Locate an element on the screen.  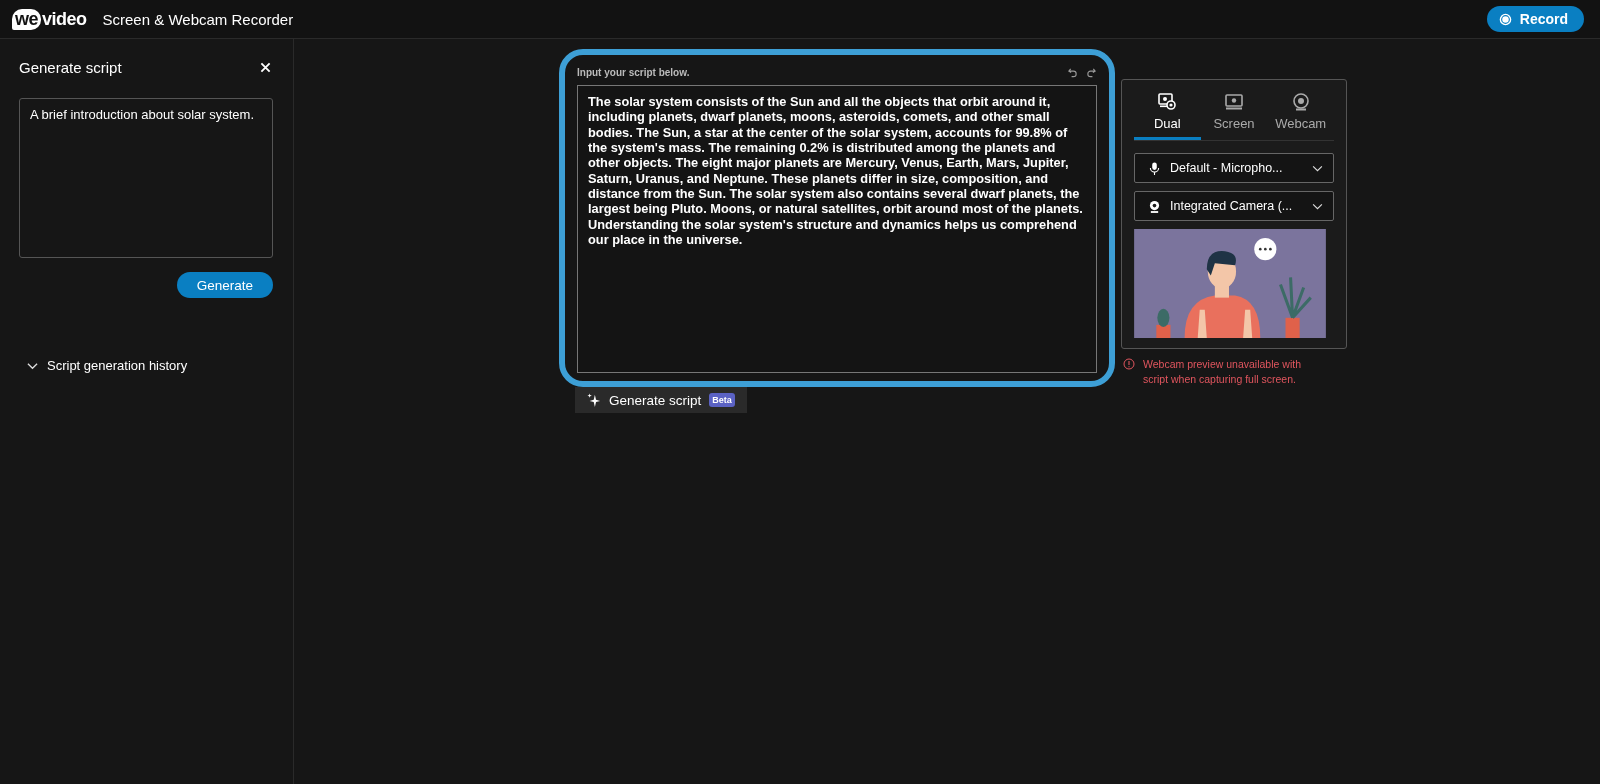
mode-tab: Webcam is located at coordinates (1300, 116).